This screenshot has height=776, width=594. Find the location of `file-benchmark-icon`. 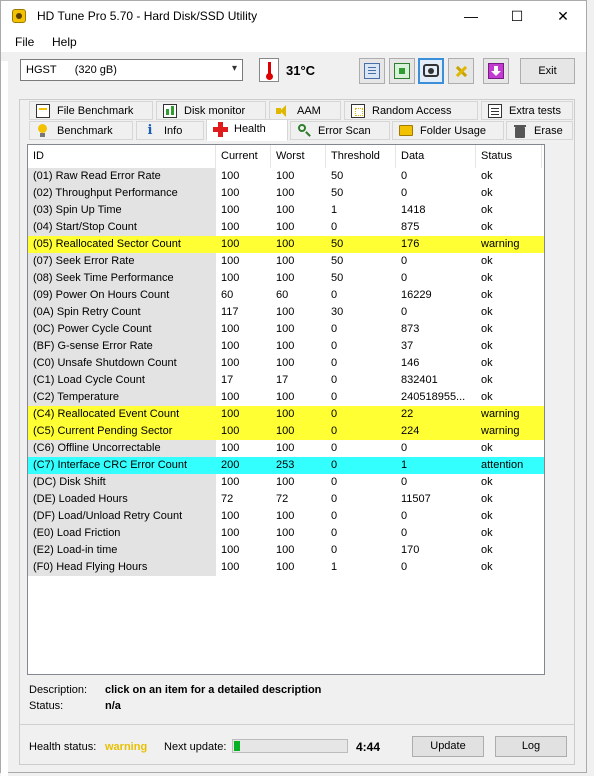

file-benchmark-icon is located at coordinates (43, 111).